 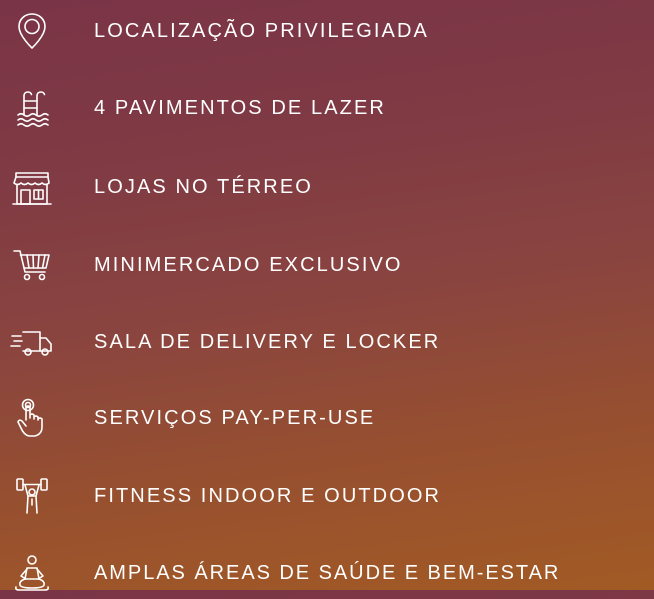 I want to click on feature-minimercado: MINIMERCADO EXCLUSIVO, so click(x=327, y=265).